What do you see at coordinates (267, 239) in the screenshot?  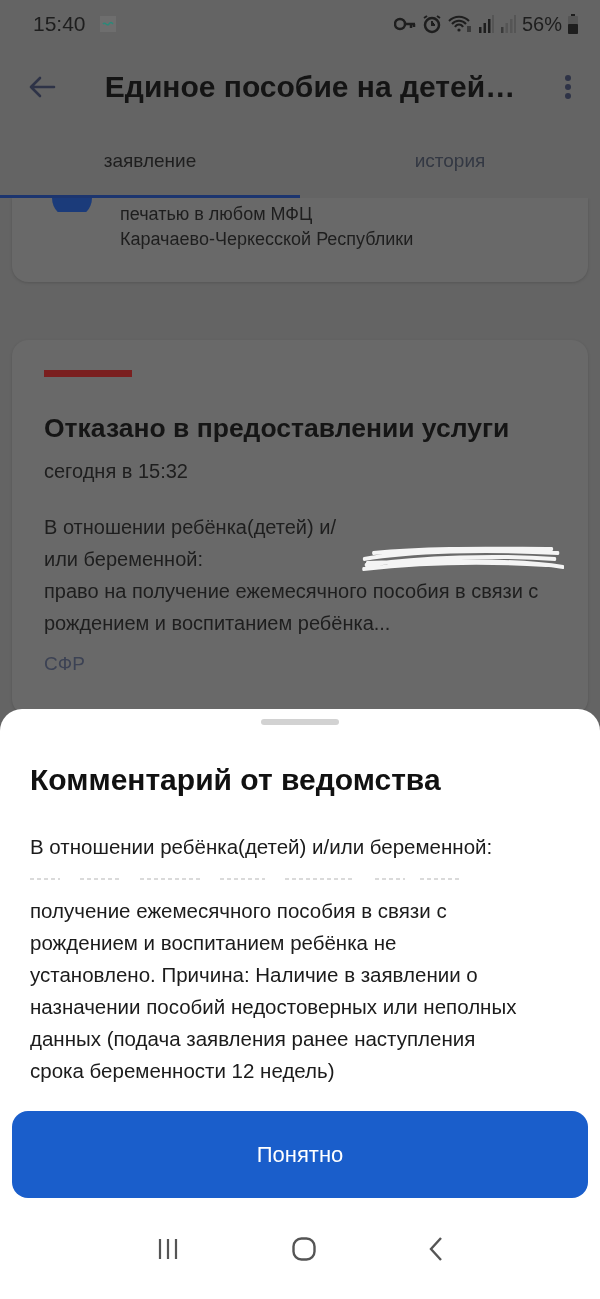 I see `info-text: Карачаево-Черкесской Республики` at bounding box center [267, 239].